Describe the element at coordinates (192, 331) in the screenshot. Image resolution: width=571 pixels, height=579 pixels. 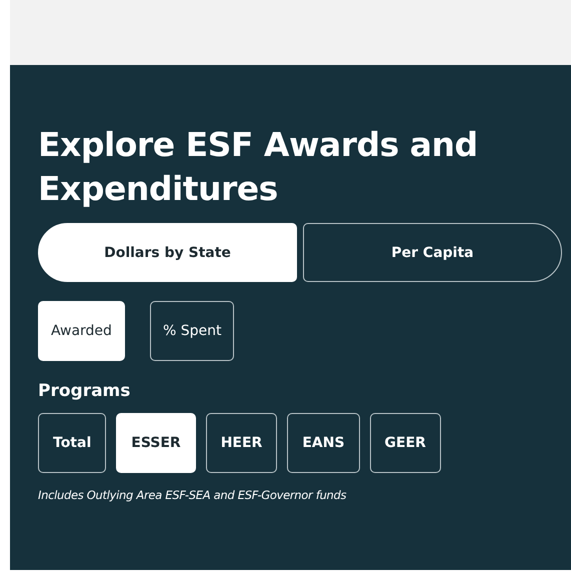
I see `measure-toggle: % Spent` at that location.